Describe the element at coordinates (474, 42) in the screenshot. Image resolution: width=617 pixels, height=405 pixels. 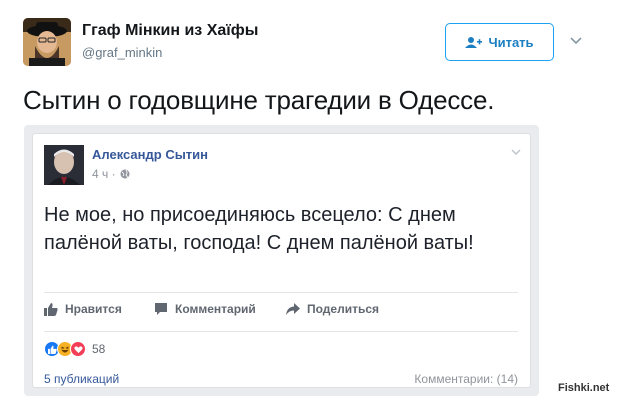
I see `follow-user-icon` at that location.